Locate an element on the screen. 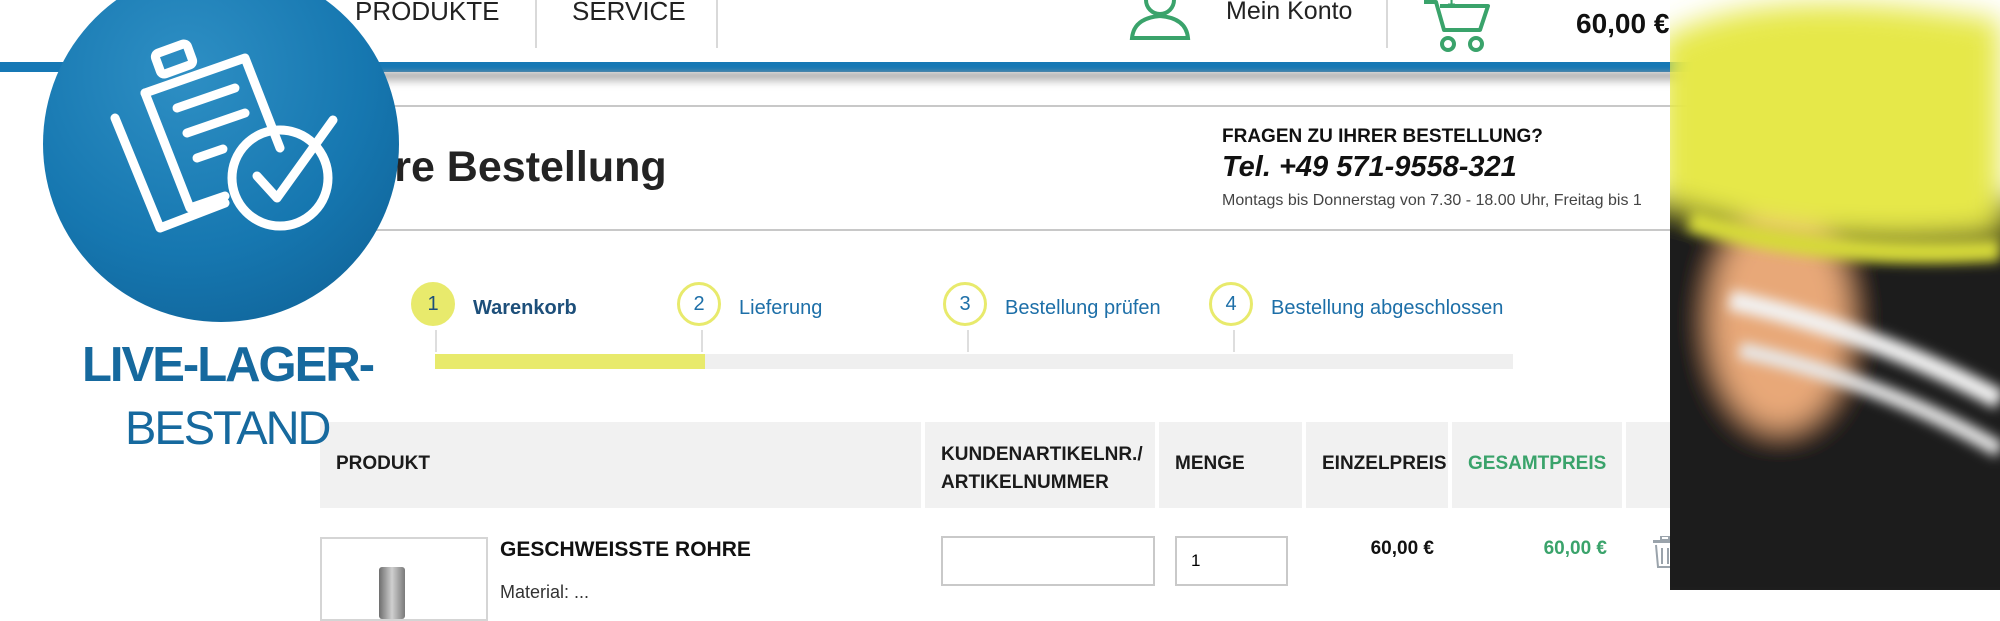  user-icon is located at coordinates (1160, 21).